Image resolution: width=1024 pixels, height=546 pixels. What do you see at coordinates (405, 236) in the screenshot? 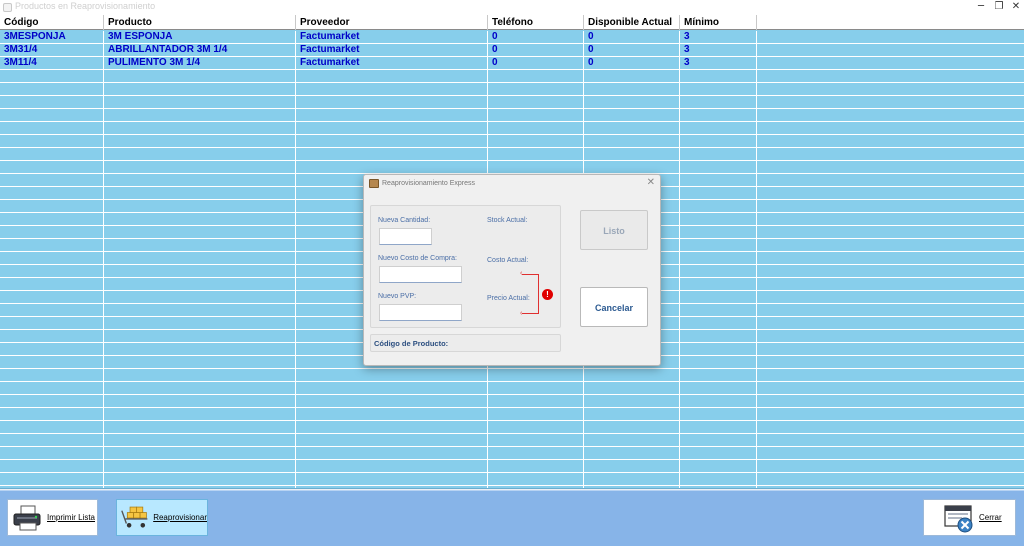
I see `new-quantity-input` at bounding box center [405, 236].